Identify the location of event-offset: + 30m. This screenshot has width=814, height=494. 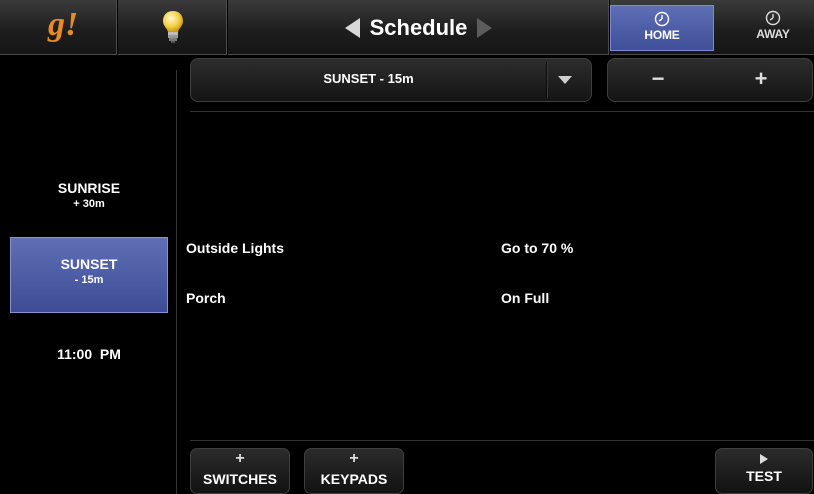
(89, 204).